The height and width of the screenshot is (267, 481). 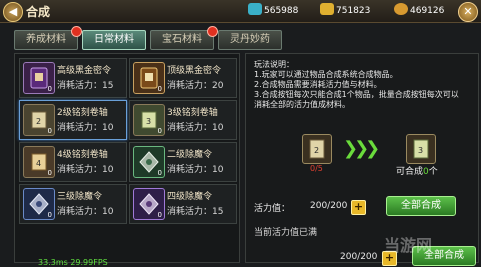 I want to click on list-item: 0 顶级黑金密令 消耗活力：20, so click(x=183, y=78).